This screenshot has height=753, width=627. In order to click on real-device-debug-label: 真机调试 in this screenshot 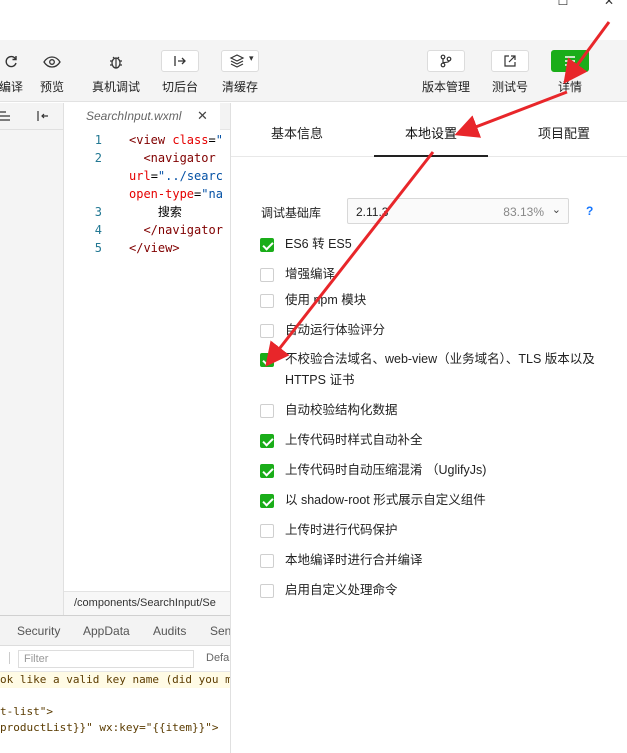, I will do `click(115, 87)`.